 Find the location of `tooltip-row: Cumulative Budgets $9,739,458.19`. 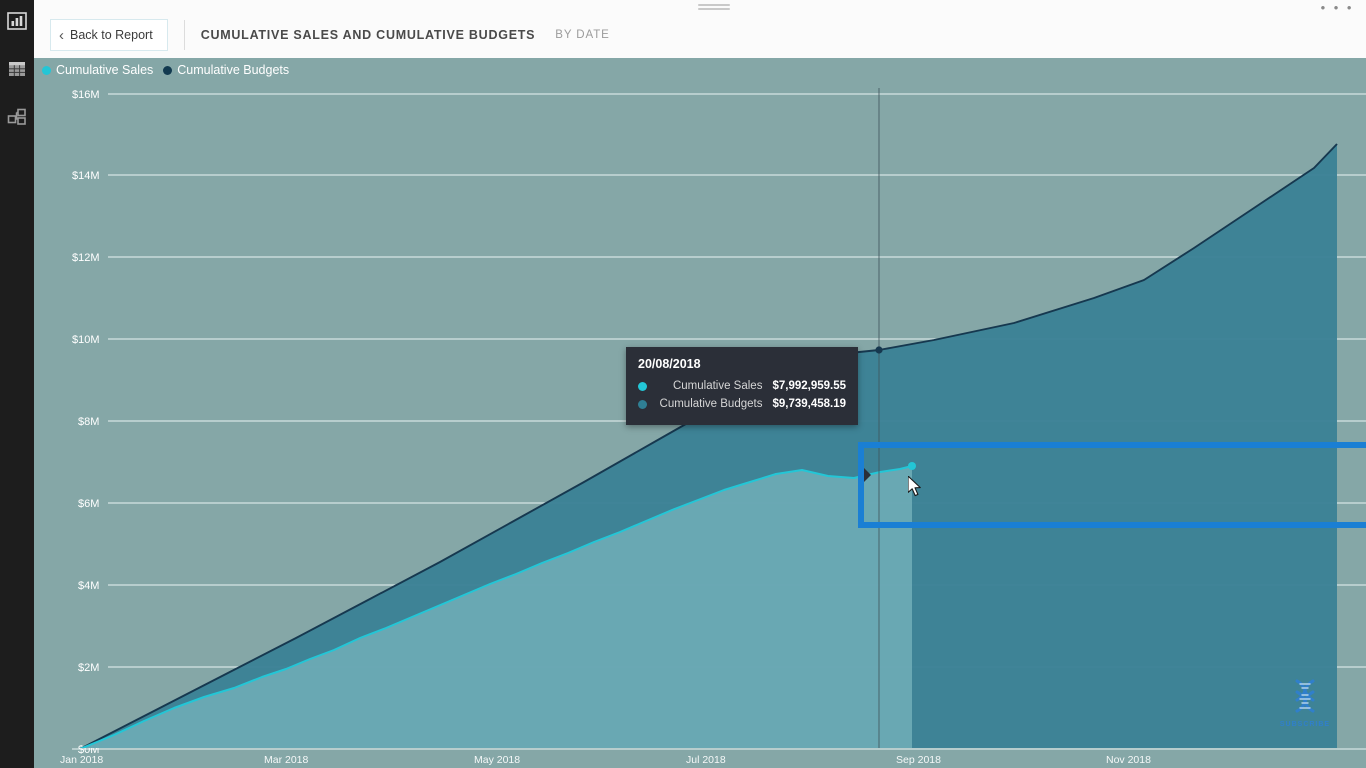

tooltip-row: Cumulative Budgets $9,739,458.19 is located at coordinates (742, 404).